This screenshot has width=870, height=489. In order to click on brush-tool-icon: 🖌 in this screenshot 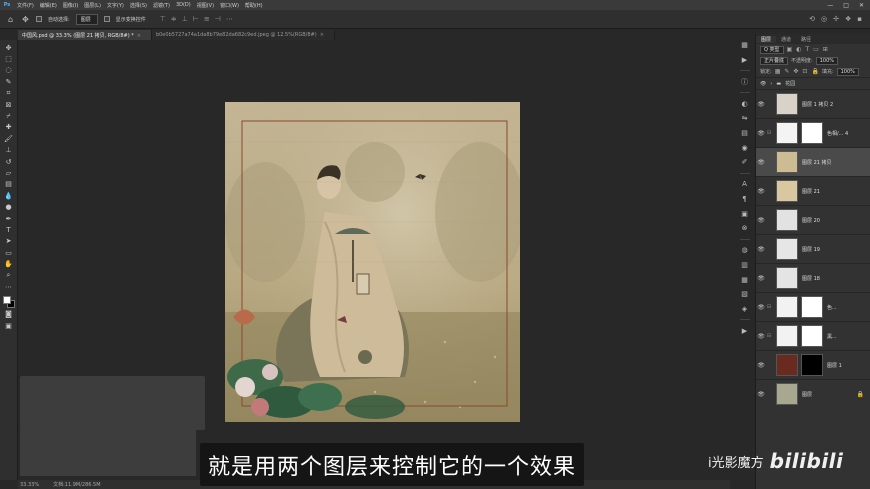, I will do `click(9, 138)`.